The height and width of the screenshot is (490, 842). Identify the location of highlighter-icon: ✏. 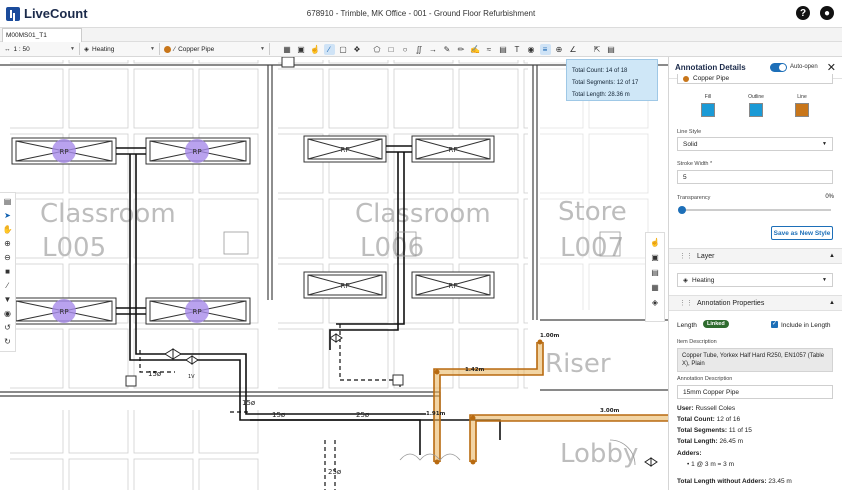
(461, 49).